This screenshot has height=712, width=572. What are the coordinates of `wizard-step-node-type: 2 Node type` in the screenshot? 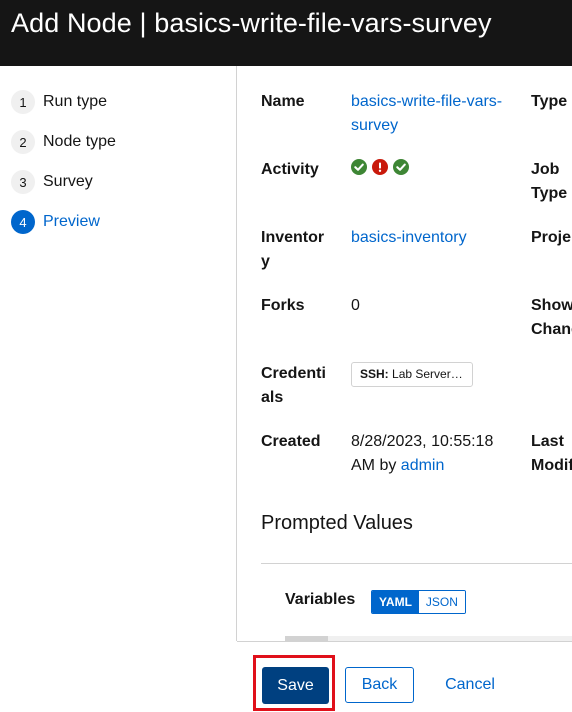 It's located at (63, 142).